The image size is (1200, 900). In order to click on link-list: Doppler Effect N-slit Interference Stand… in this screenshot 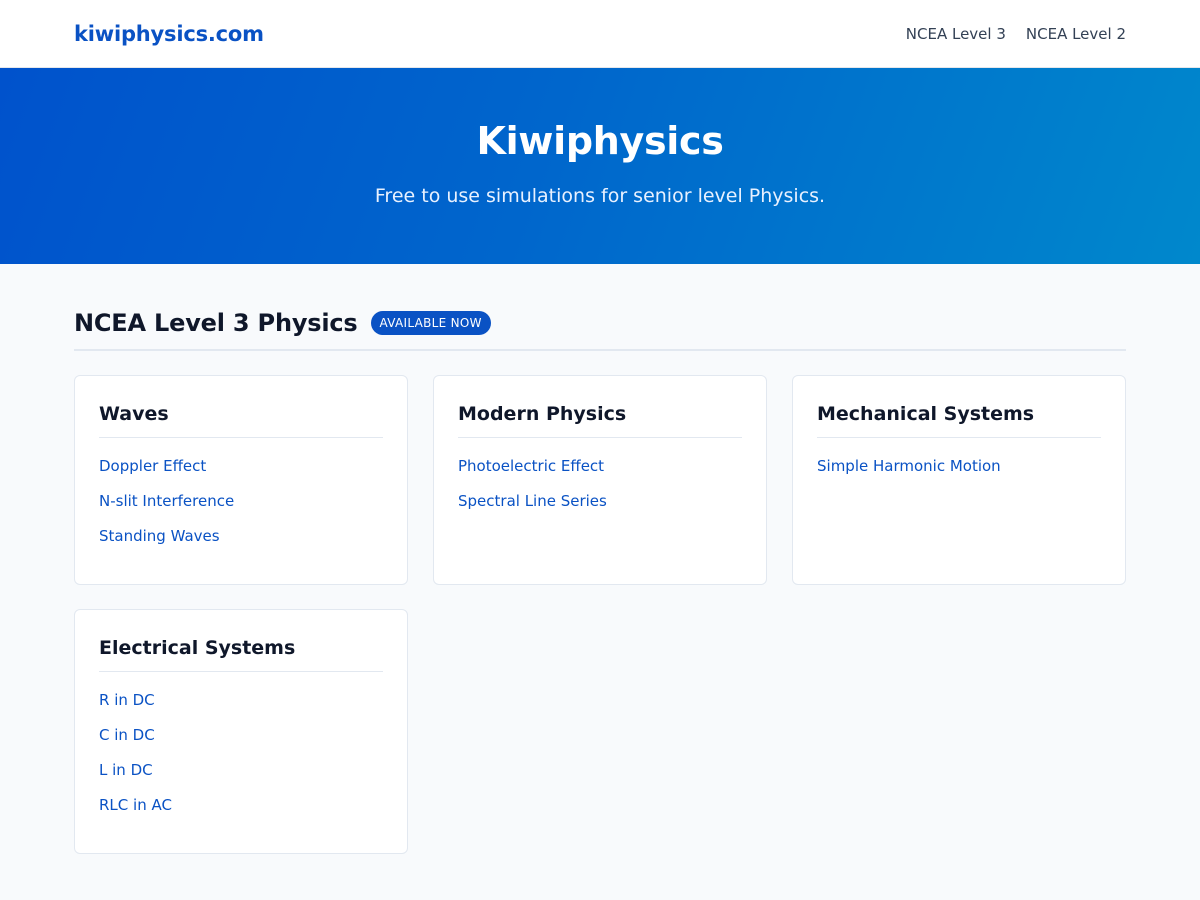, I will do `click(241, 500)`.